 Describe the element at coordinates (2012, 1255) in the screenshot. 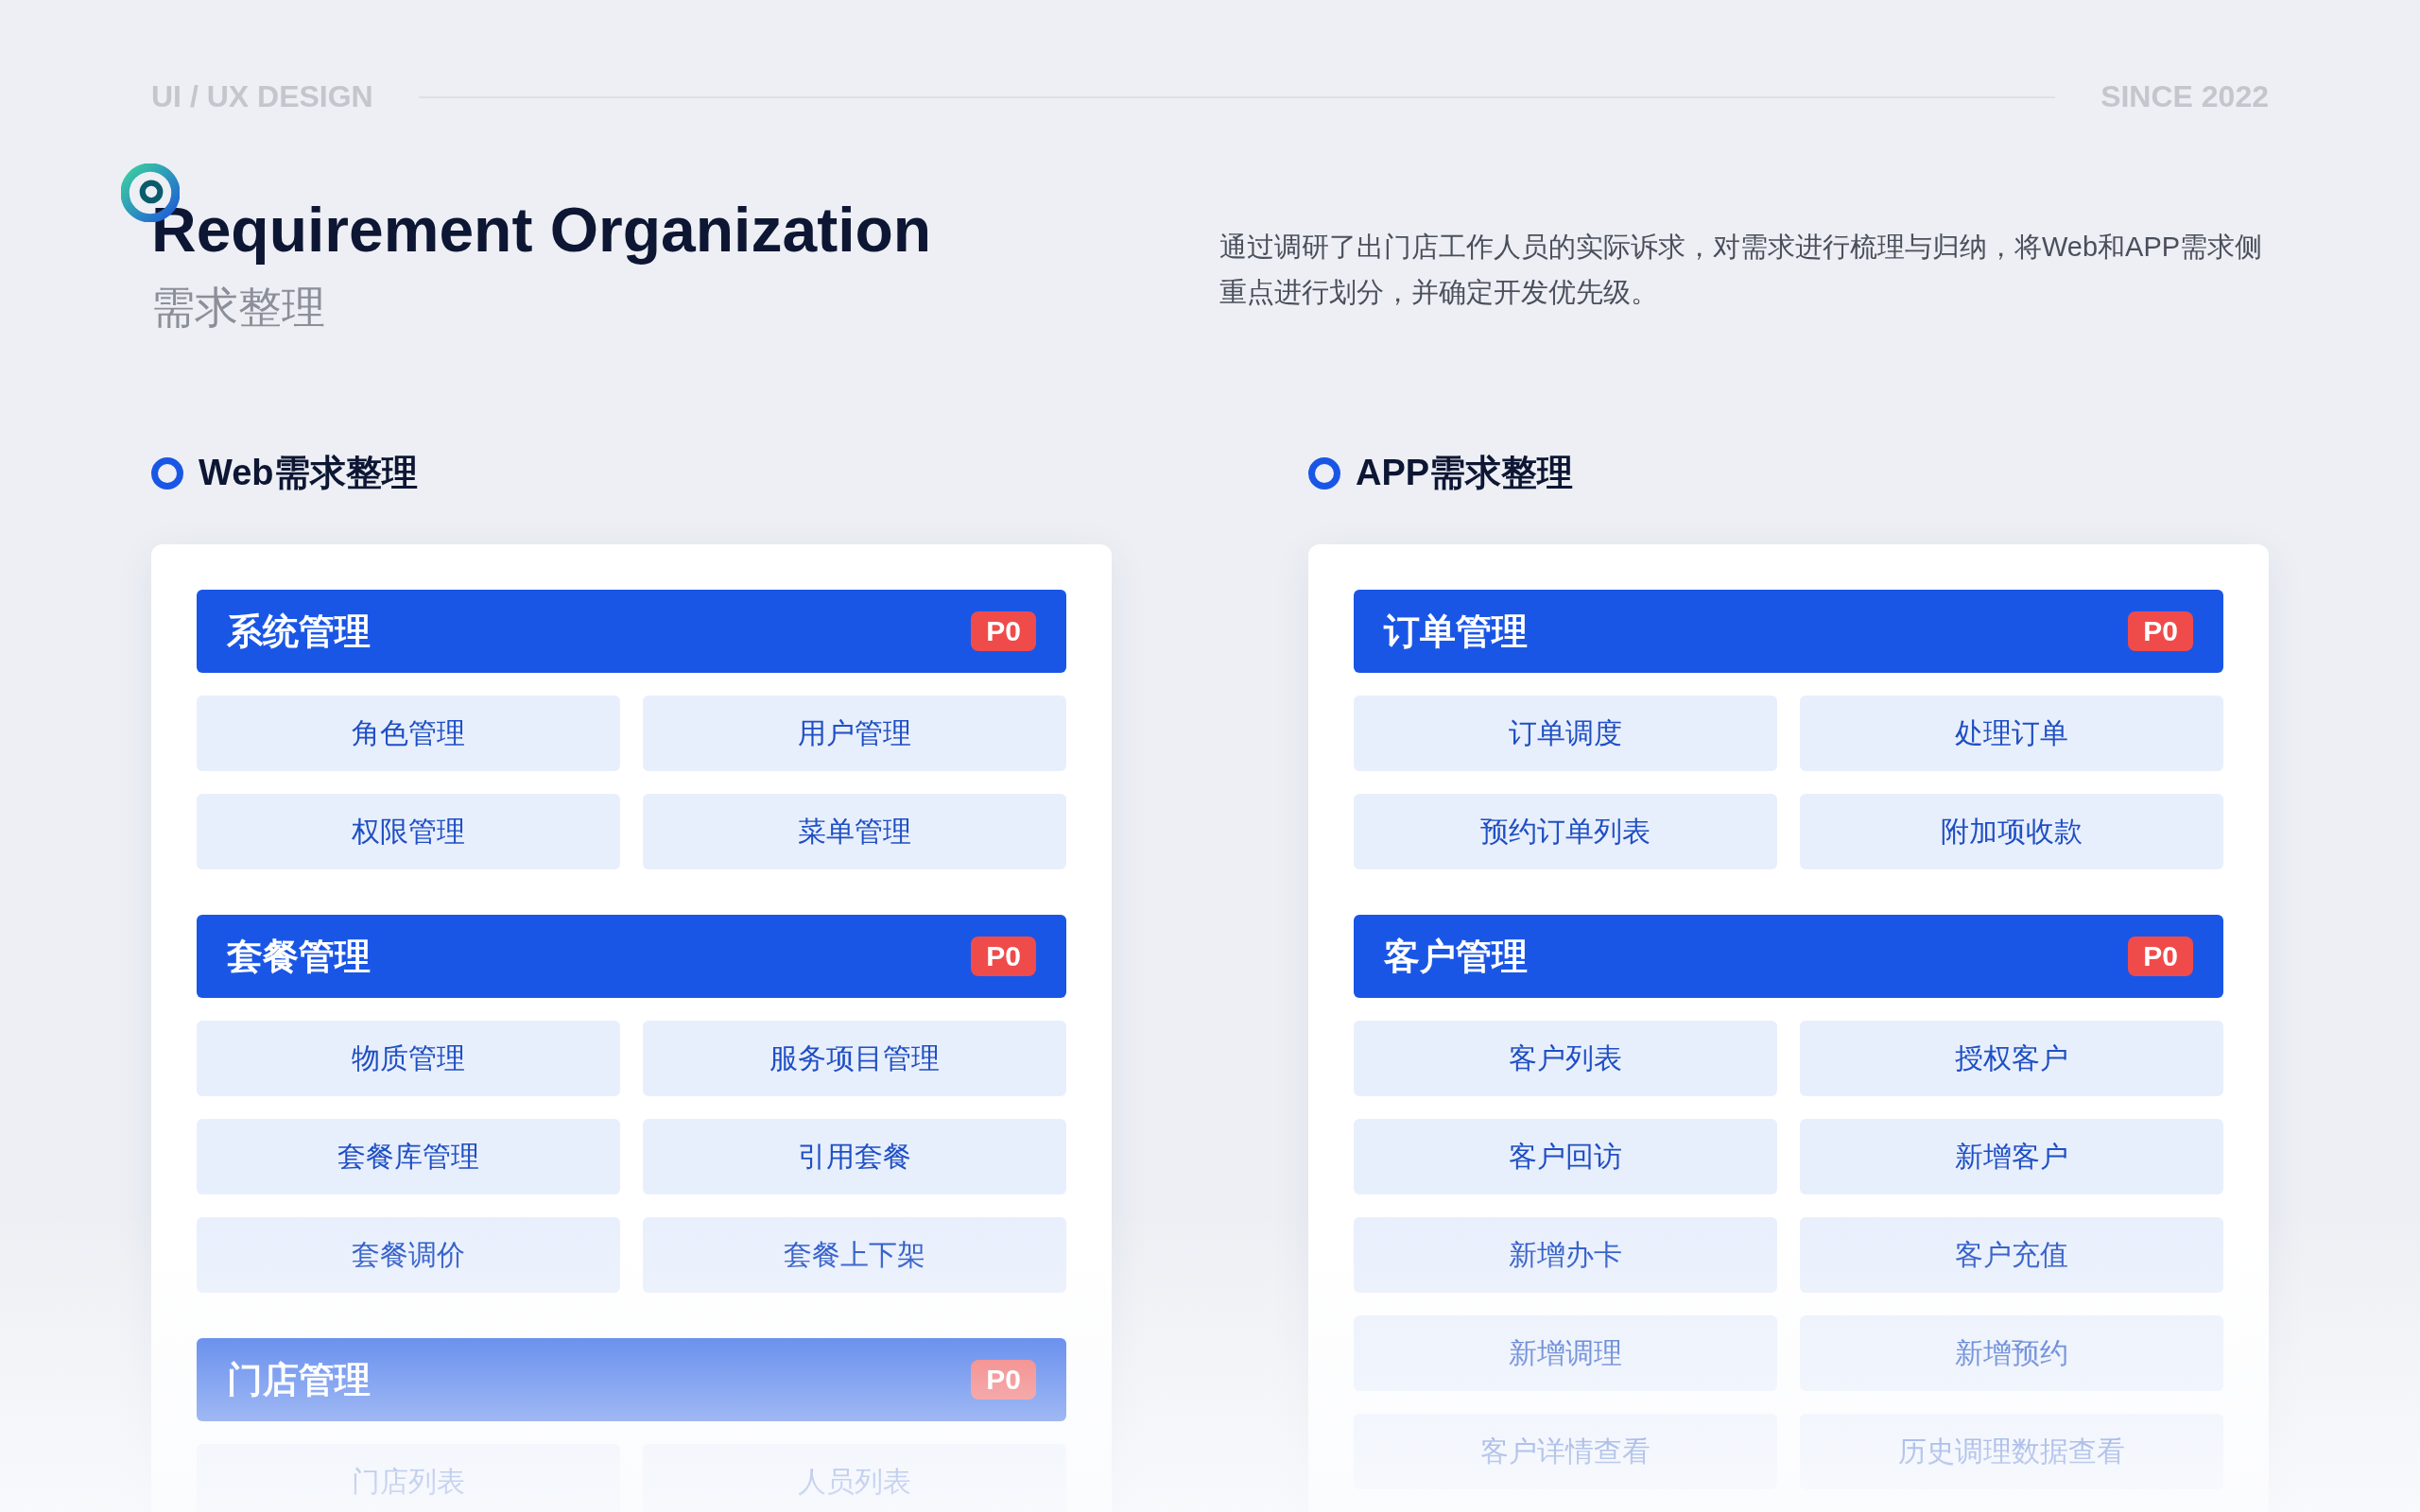

I see `feature-item: 客户充值` at that location.